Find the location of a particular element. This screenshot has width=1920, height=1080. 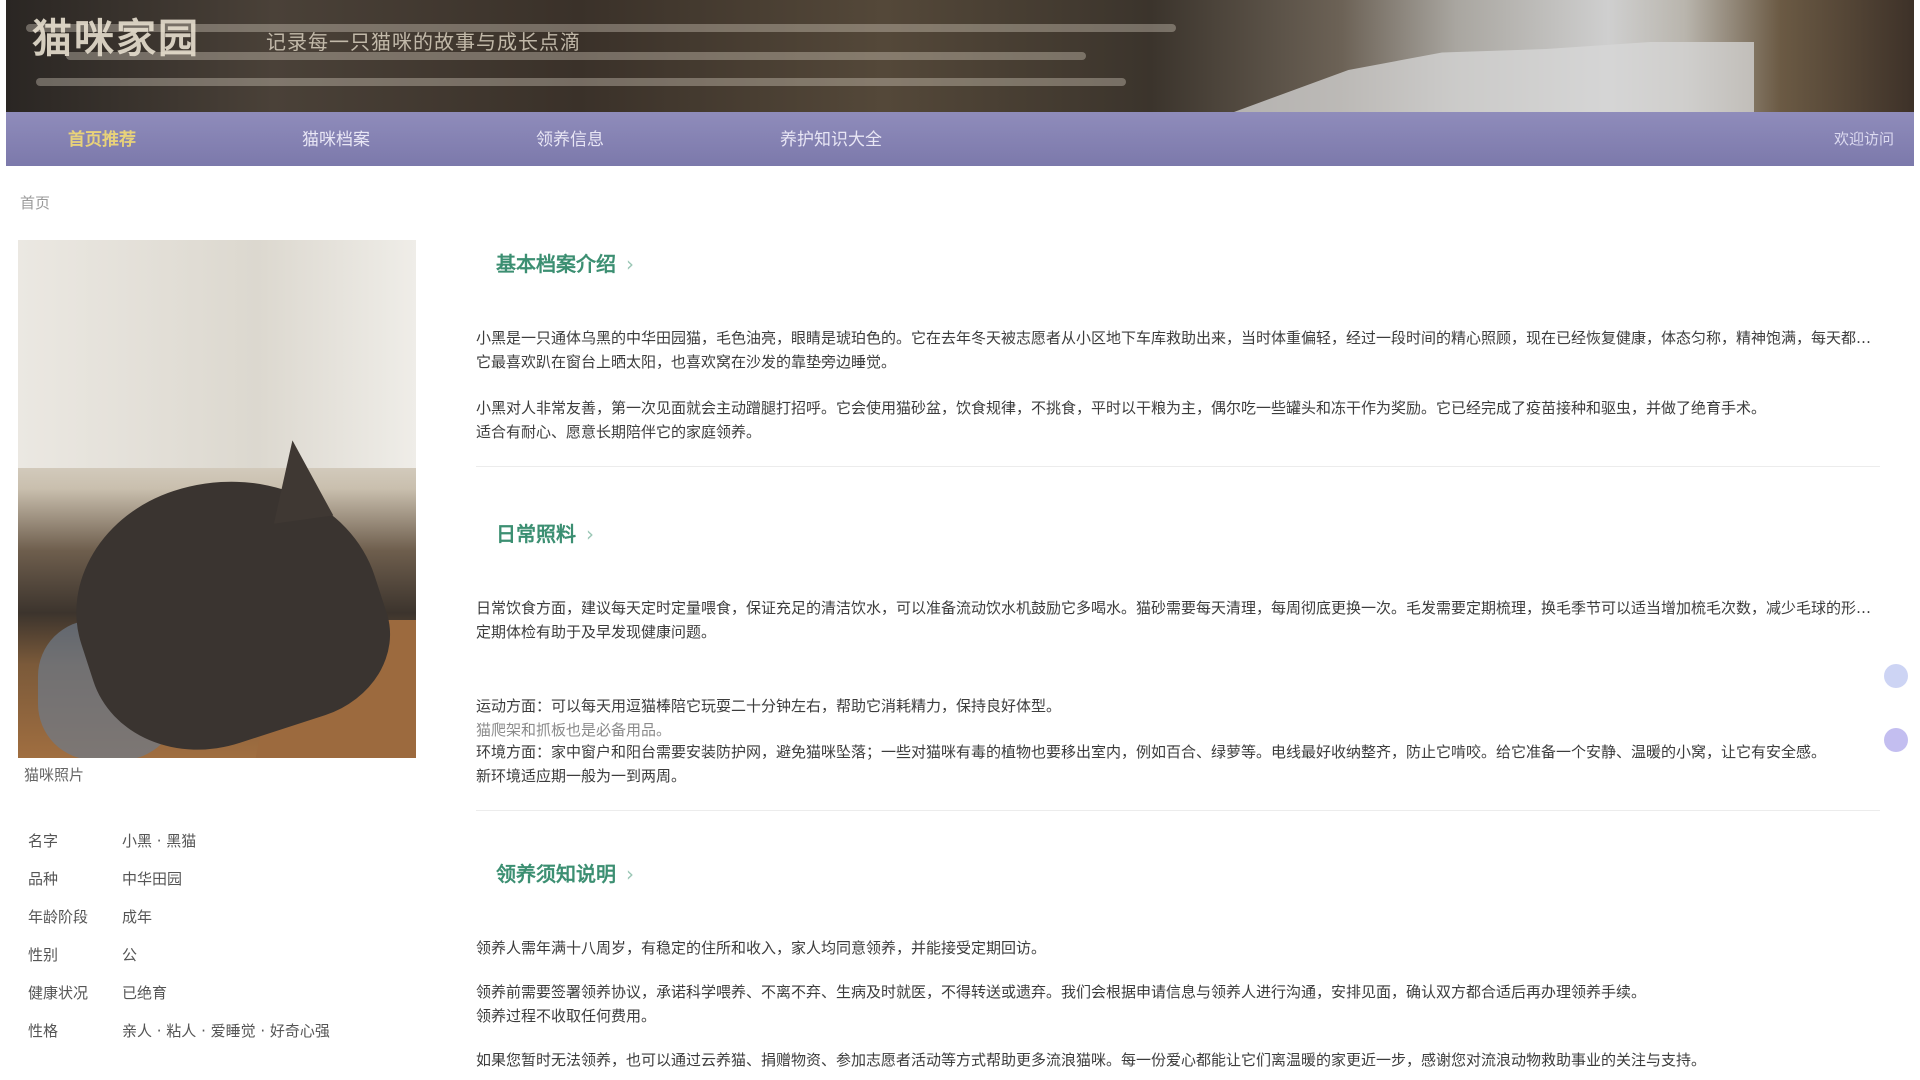

paragraph-line: 领养人需年满十八周岁，有稳定的住所和收入，家人均同意领养，并能接受定期回访。 is located at coordinates (761, 948).